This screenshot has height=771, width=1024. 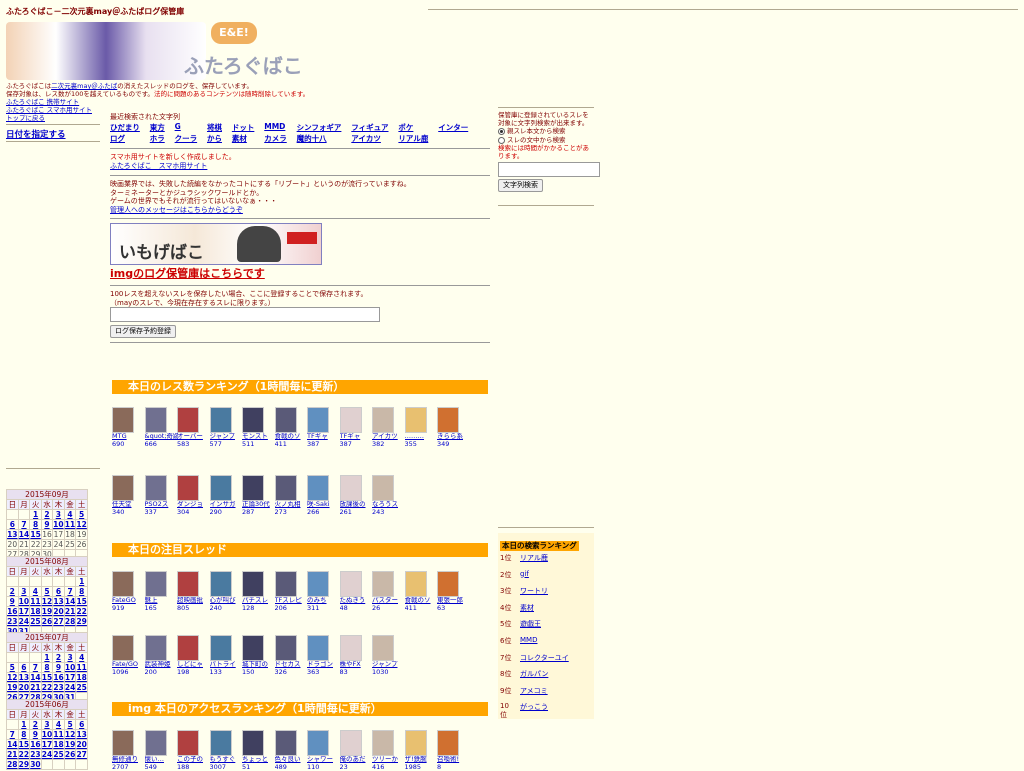 What do you see at coordinates (323, 591) in the screenshot?
I see `thread-thumb: のみち311` at bounding box center [323, 591].